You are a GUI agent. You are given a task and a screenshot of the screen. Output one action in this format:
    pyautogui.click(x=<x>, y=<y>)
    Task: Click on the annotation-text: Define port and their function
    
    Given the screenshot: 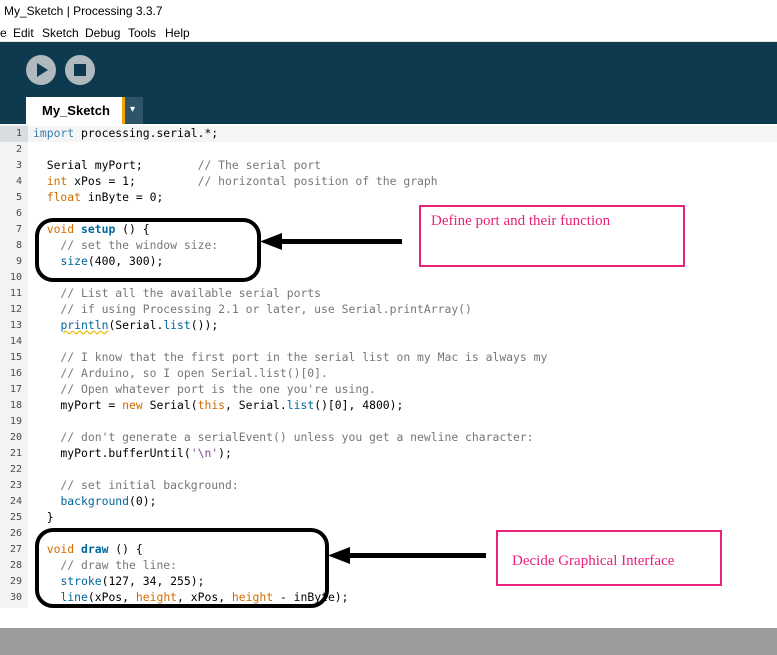 What is the action you would take?
    pyautogui.click(x=521, y=221)
    